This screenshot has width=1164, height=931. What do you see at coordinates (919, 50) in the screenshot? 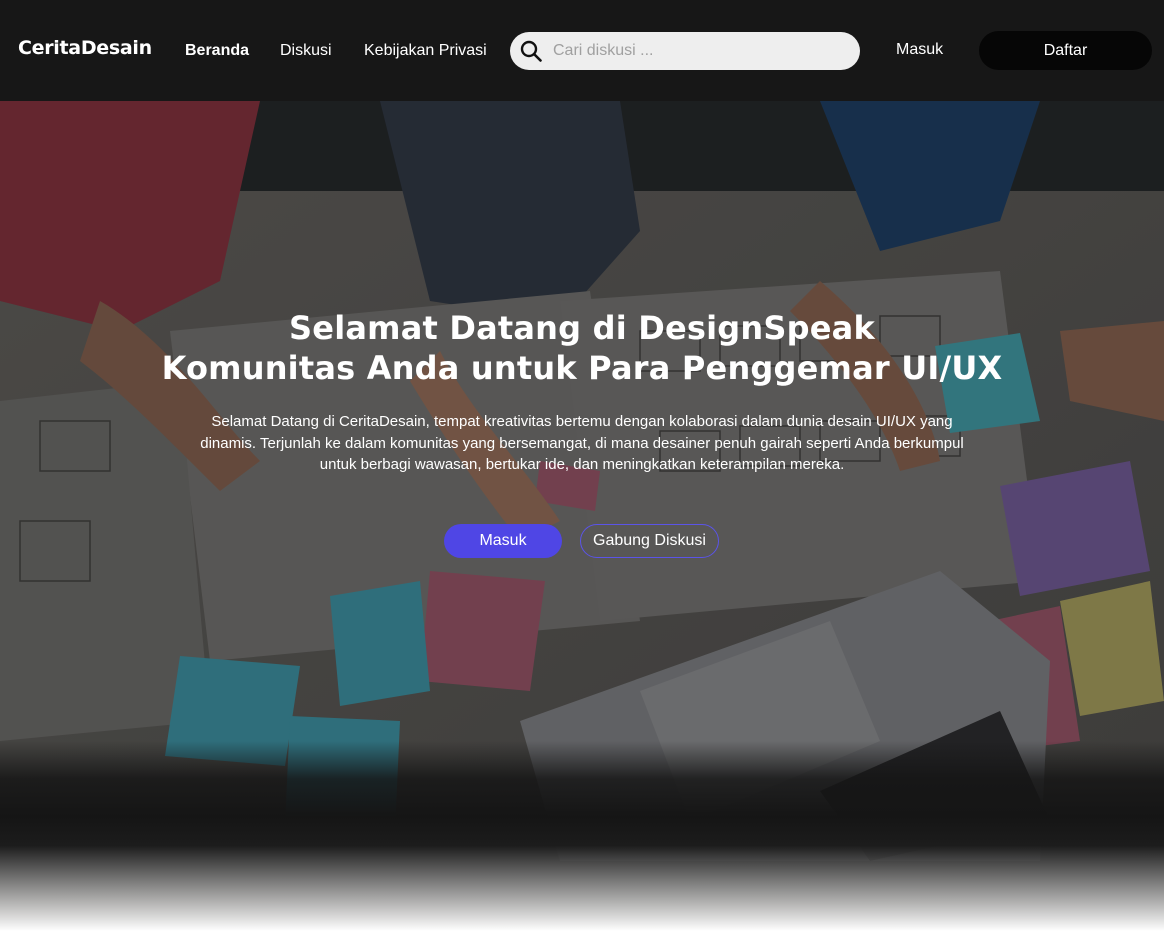
I see `login-link: Masuk` at bounding box center [919, 50].